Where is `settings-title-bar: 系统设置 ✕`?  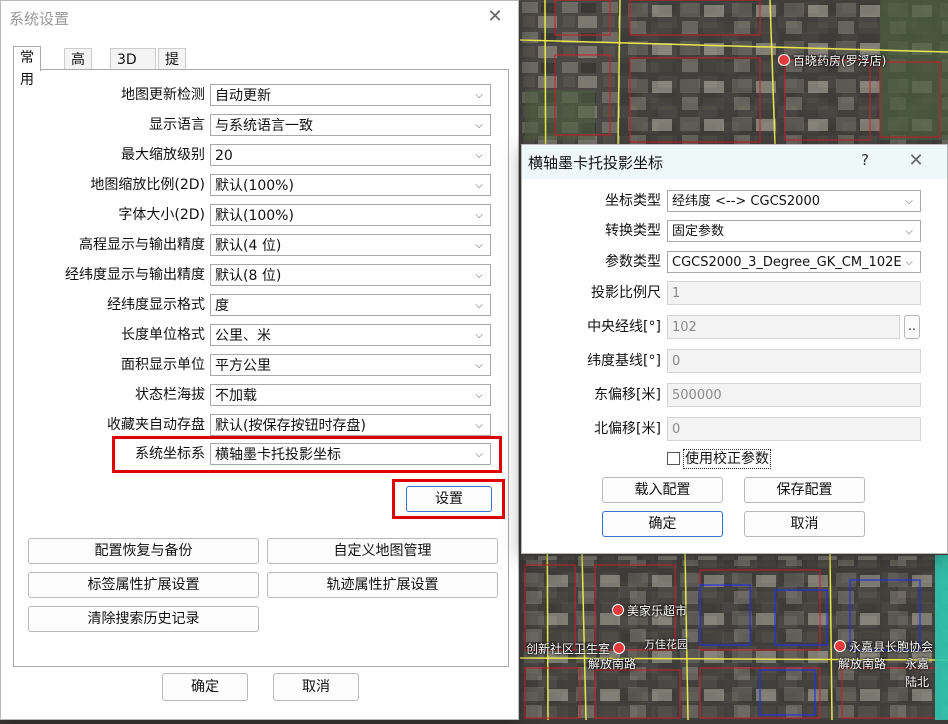
settings-title-bar: 系统设置 ✕ is located at coordinates (259, 18).